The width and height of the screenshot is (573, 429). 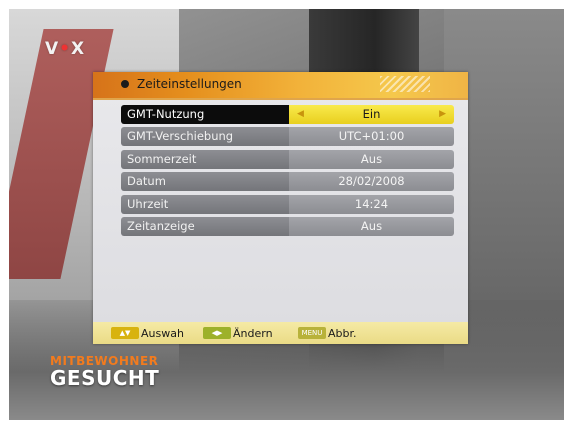 I want to click on hint-change: ◀▶ Ändern, so click(x=238, y=333).